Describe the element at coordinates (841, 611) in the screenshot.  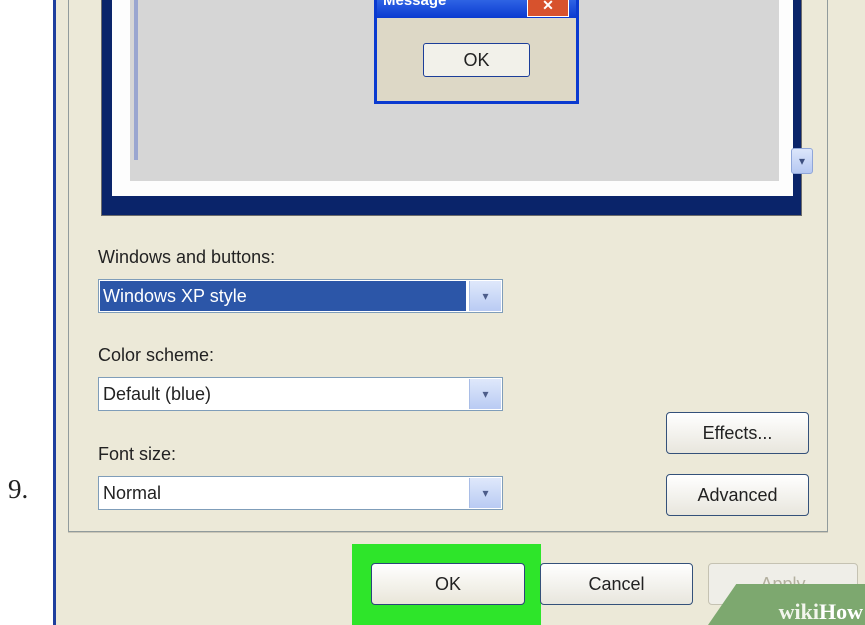
I see `watermark-how: How` at that location.